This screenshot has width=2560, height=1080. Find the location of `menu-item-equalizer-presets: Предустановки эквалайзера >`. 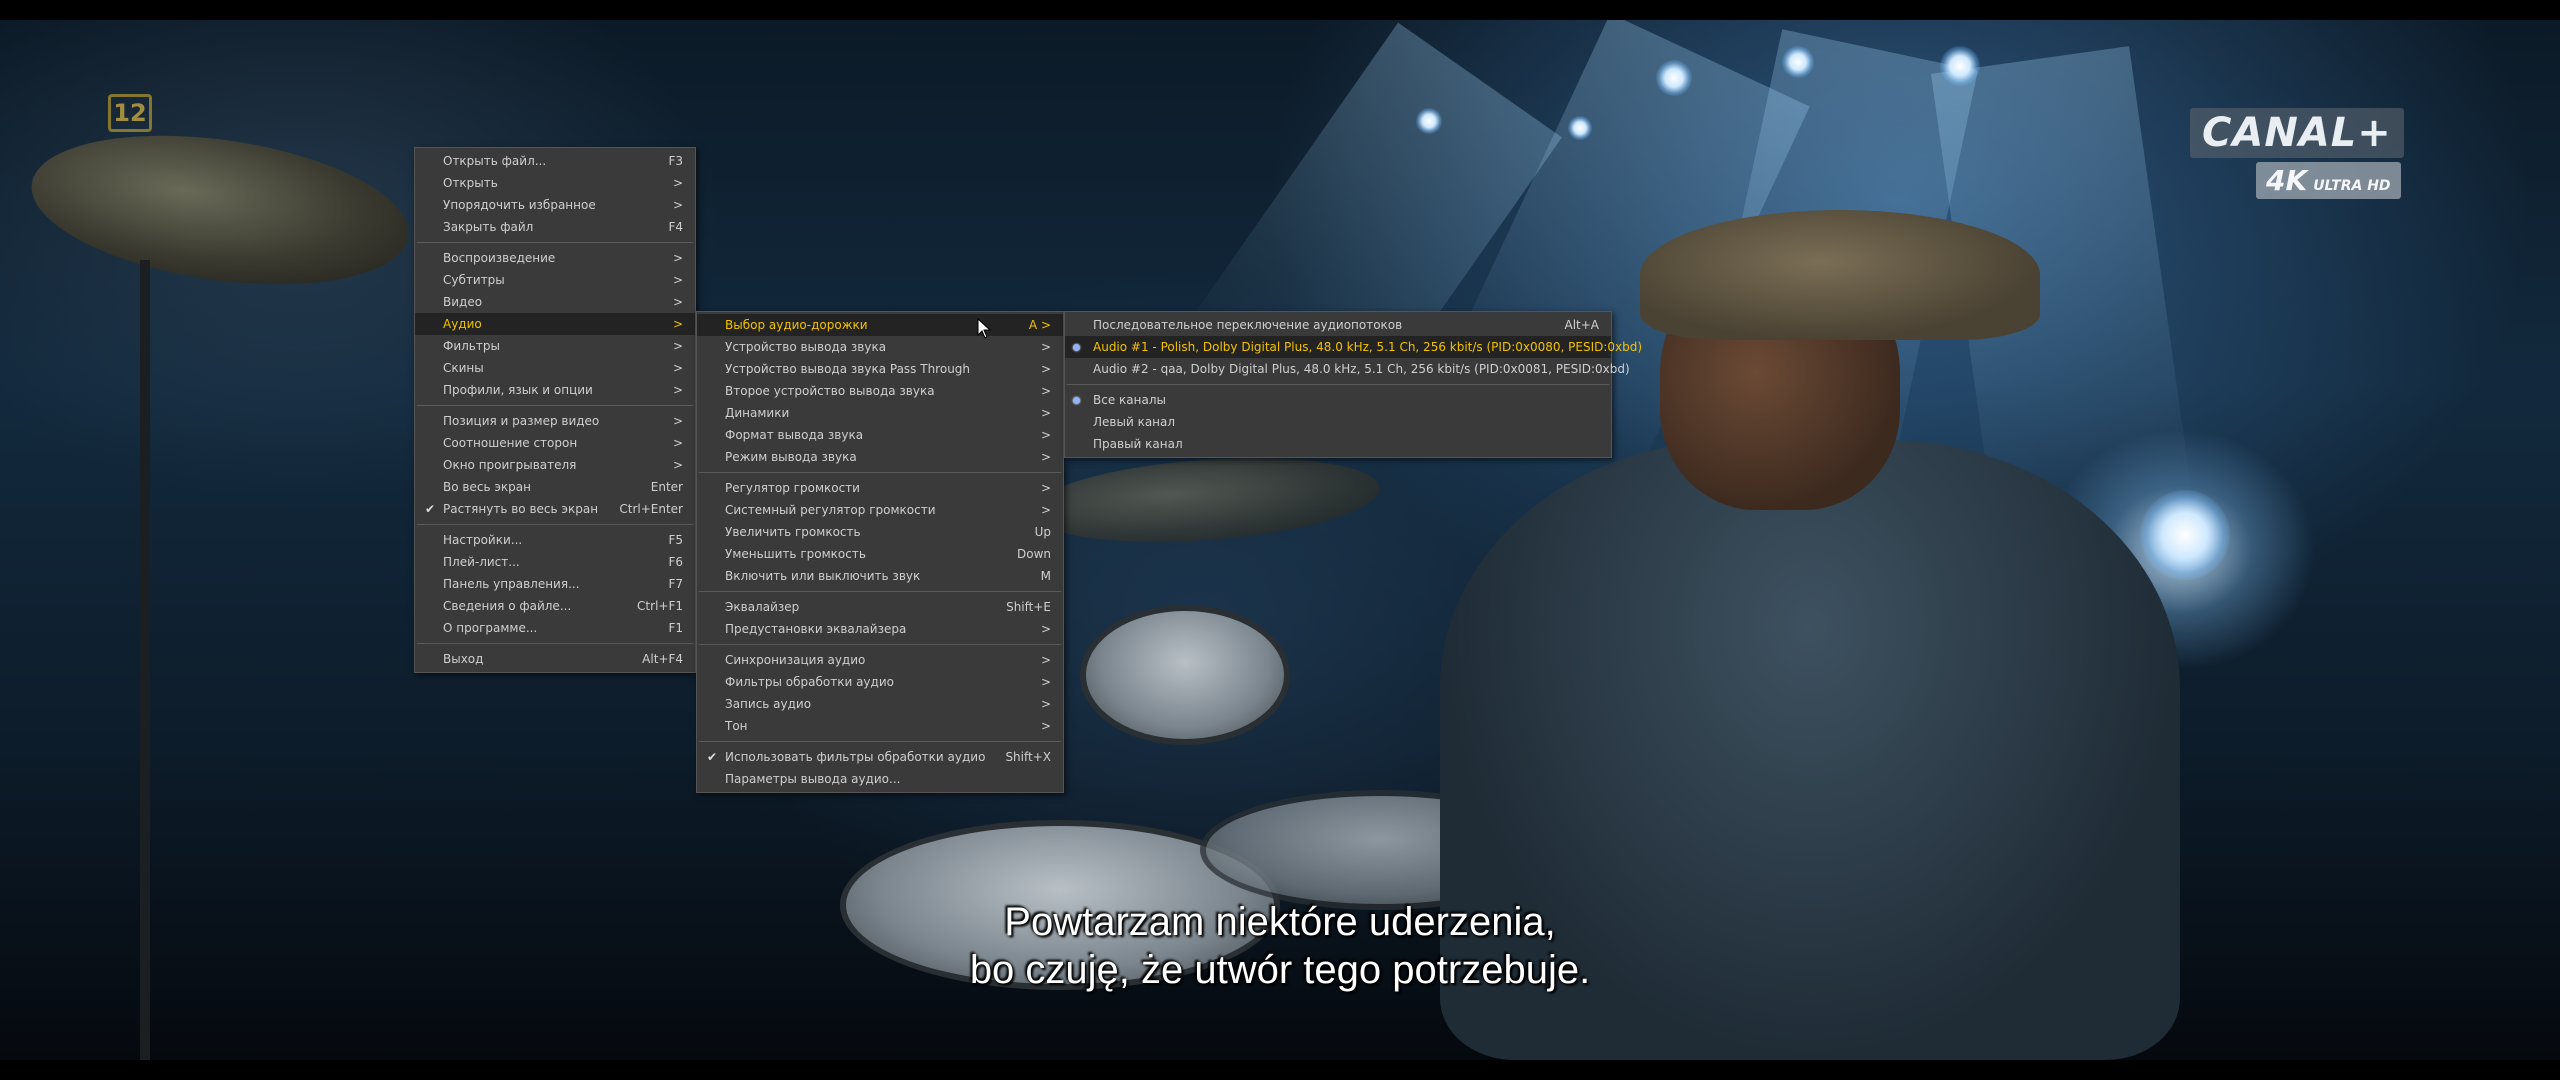

menu-item-equalizer-presets: Предустановки эквалайзера > is located at coordinates (880, 629).